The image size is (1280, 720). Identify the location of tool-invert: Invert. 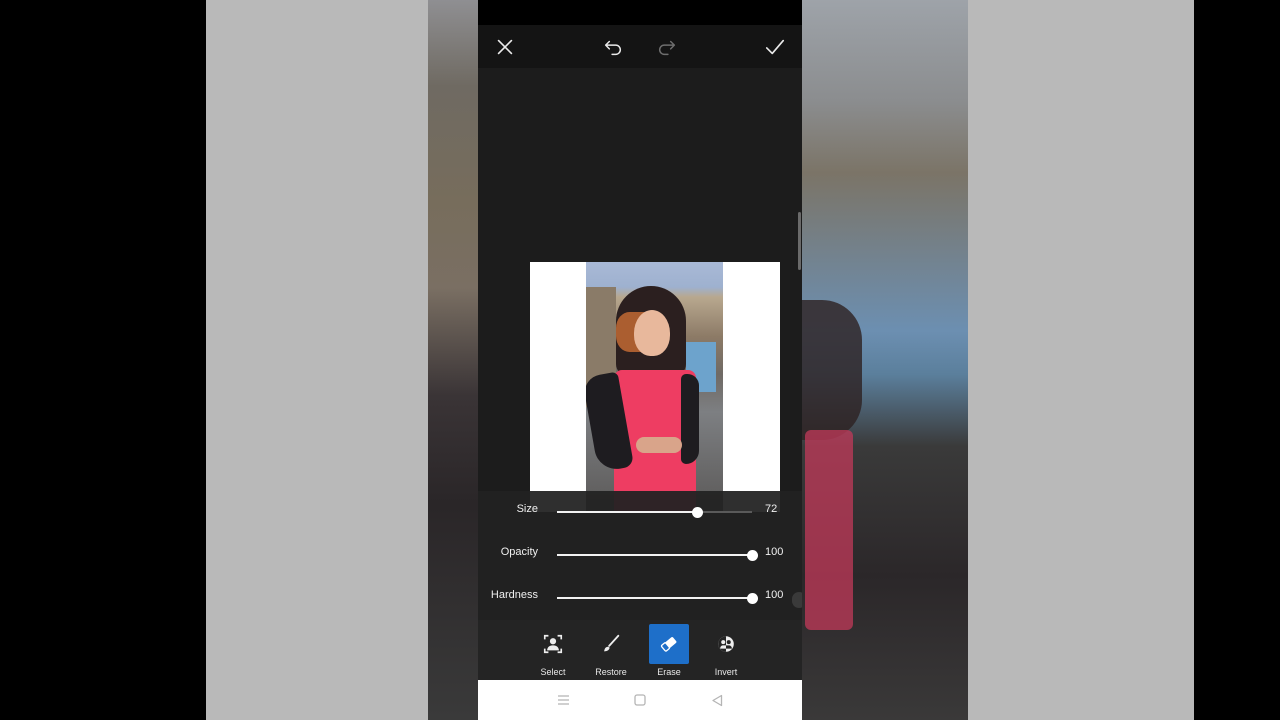
(726, 652).